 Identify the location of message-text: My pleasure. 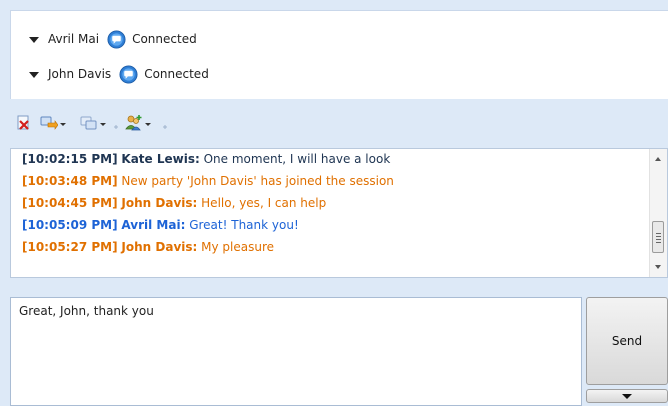
(238, 247).